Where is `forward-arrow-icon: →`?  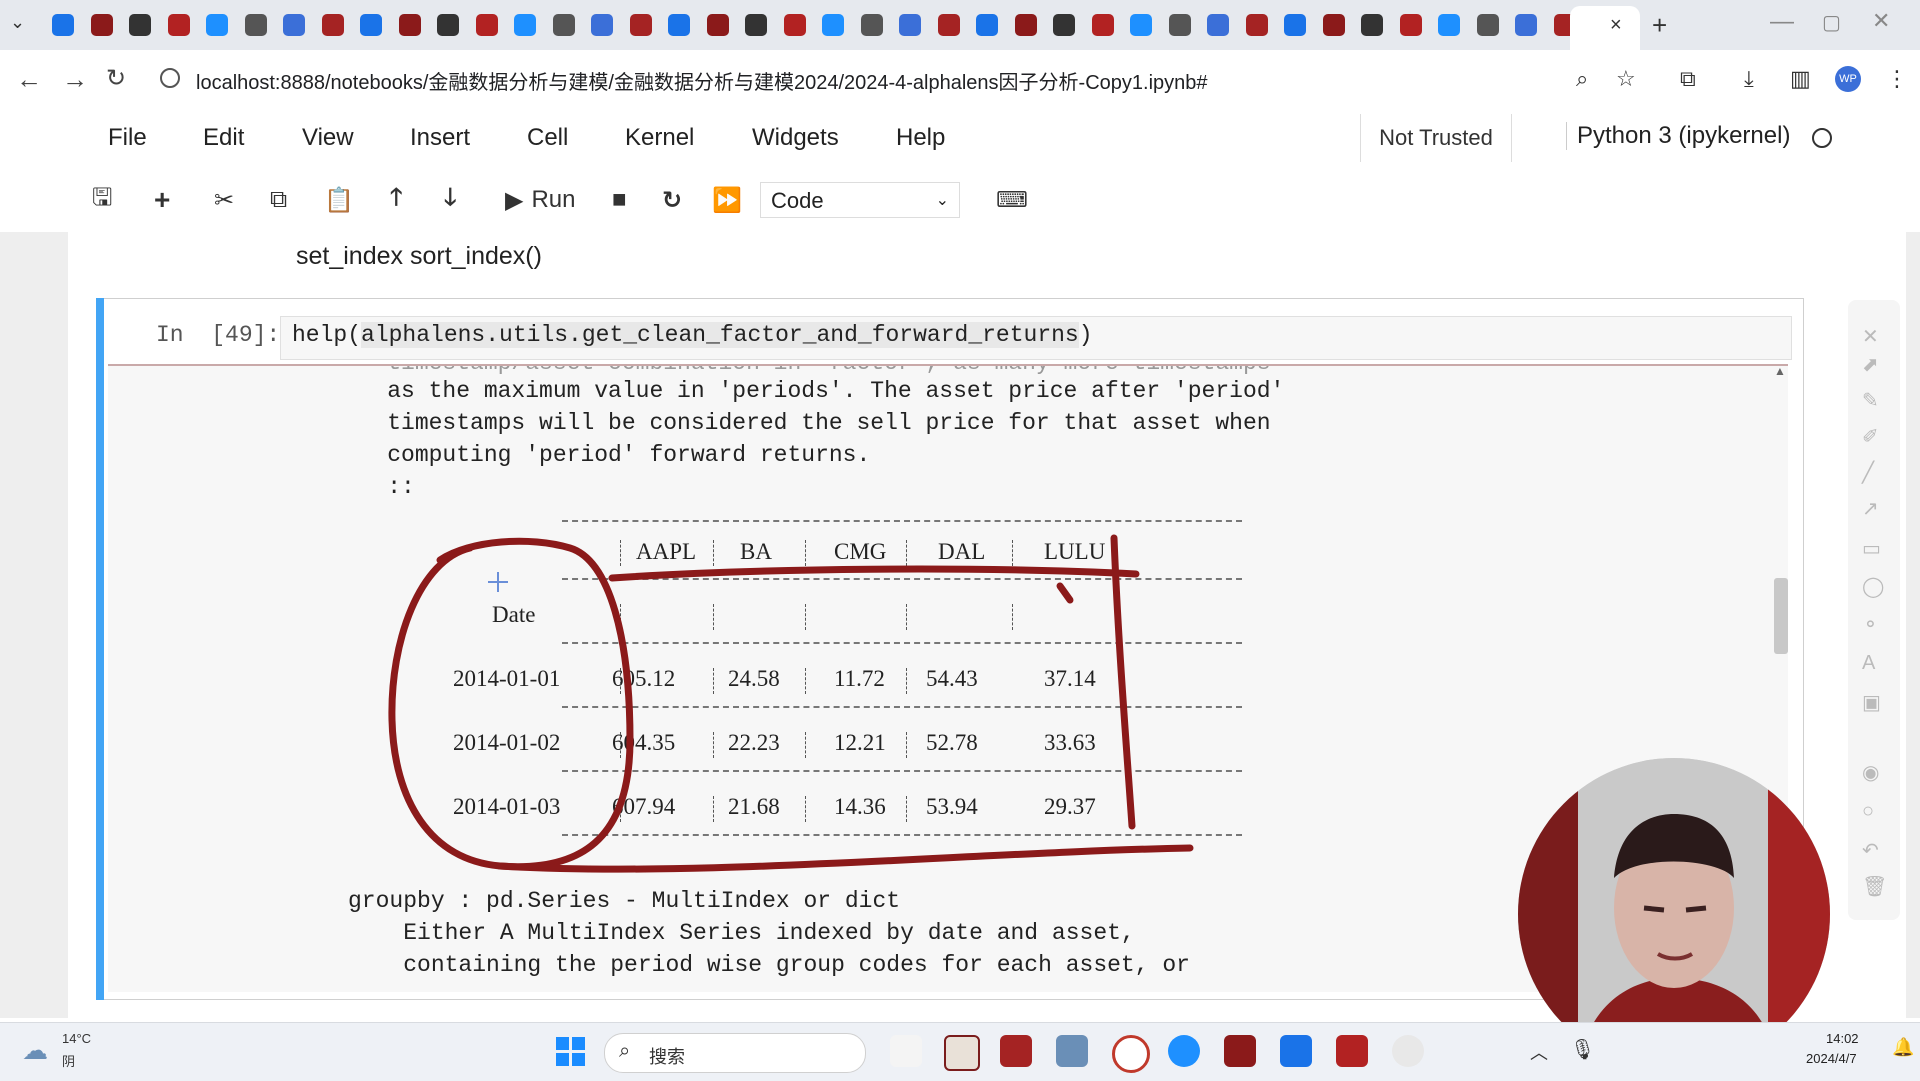
forward-arrow-icon: → is located at coordinates (75, 79).